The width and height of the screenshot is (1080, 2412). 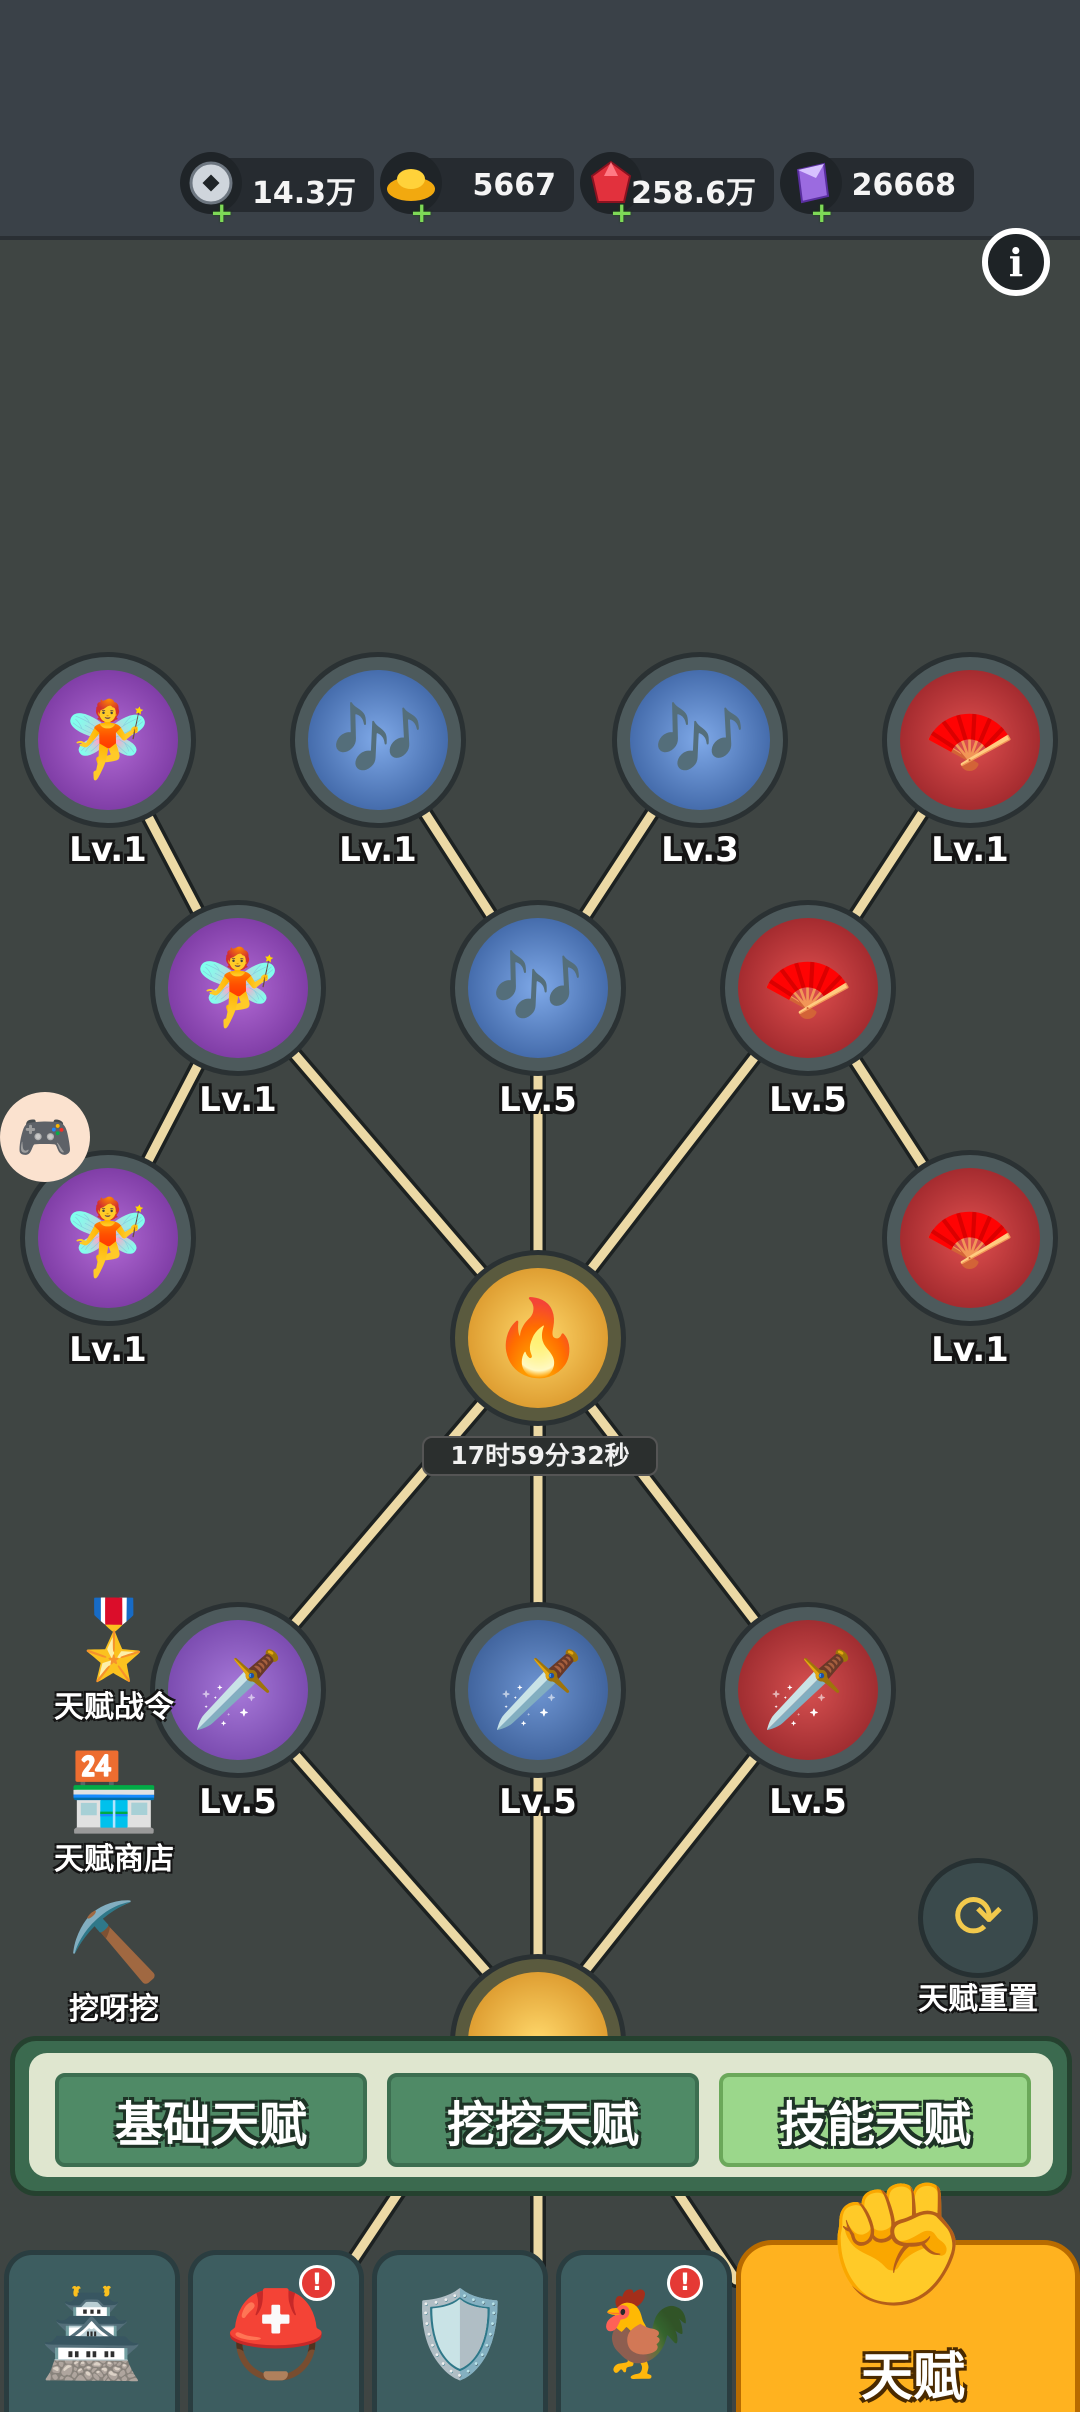 I want to click on talent-shop-button: 🏪 天赋商店, so click(x=114, y=1809).